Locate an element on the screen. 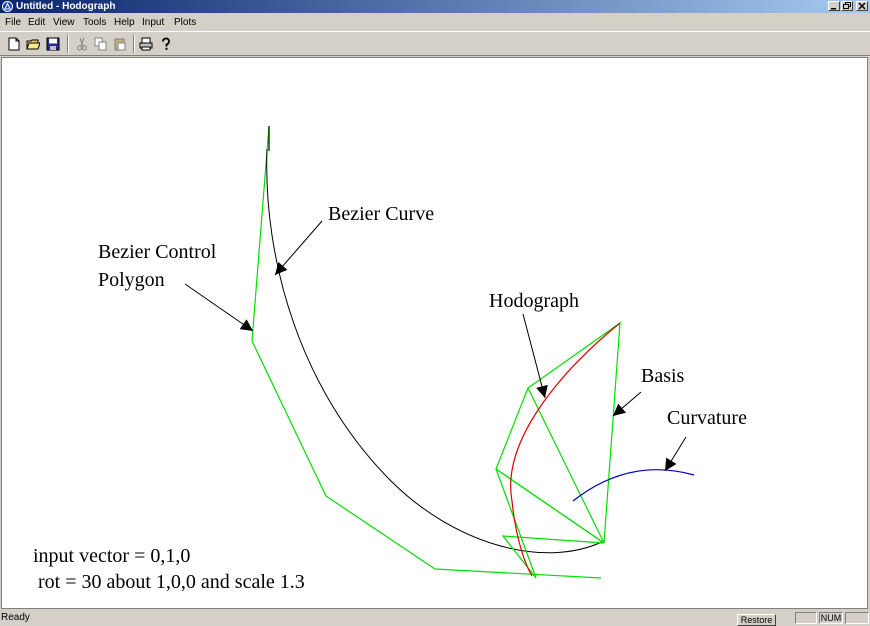 Image resolution: width=870 pixels, height=626 pixels. status-panel-scroll is located at coordinates (857, 618).